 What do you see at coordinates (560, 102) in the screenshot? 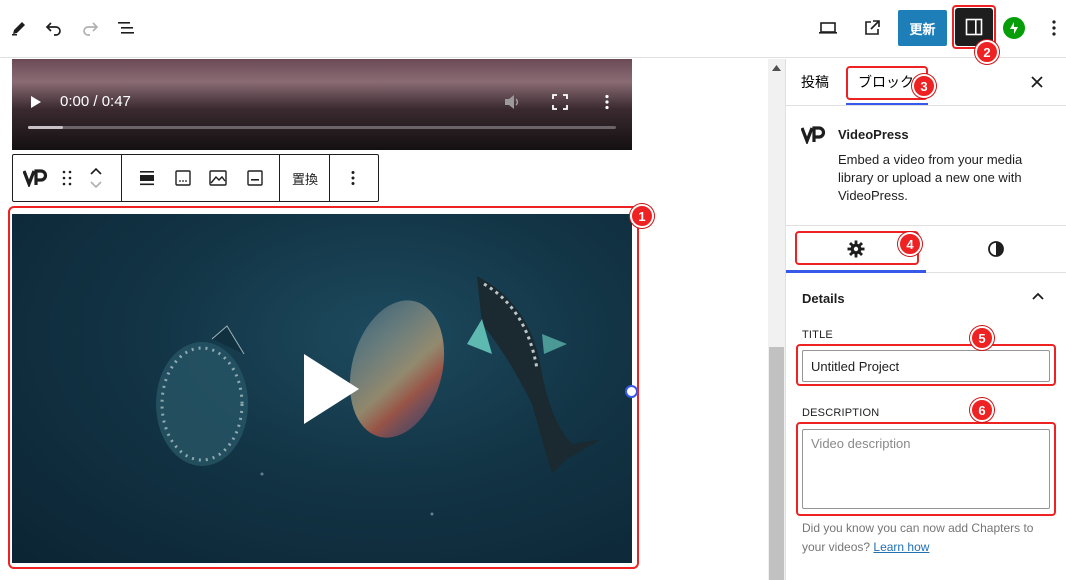
I see `fullscreen-icon` at bounding box center [560, 102].